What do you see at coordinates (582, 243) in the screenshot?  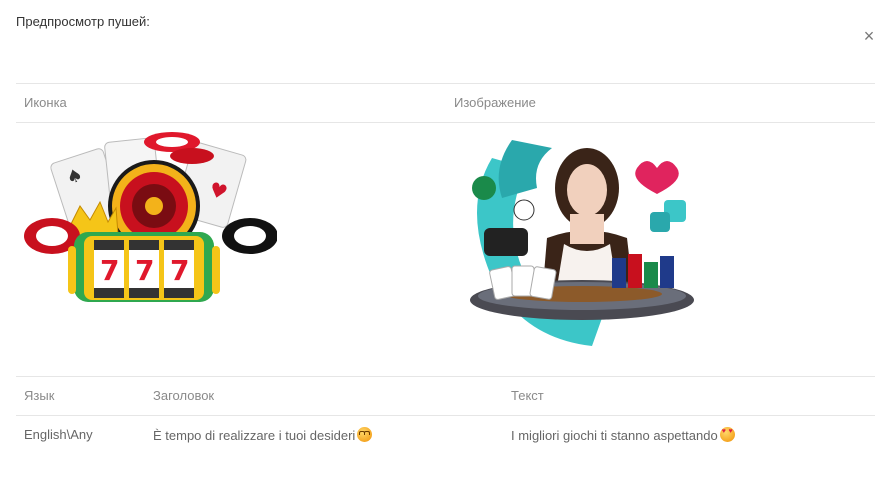 I see `push-main-image` at bounding box center [582, 243].